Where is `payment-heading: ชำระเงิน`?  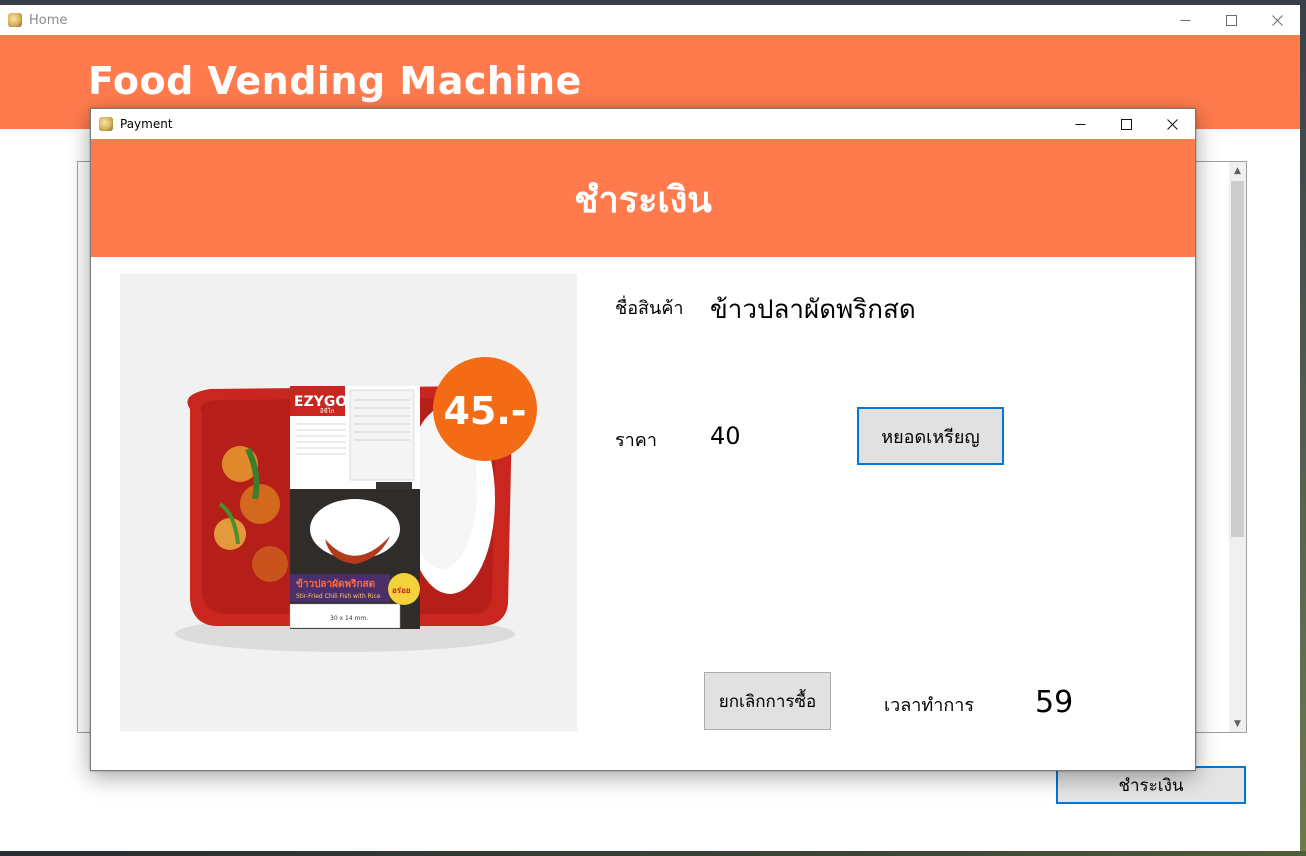
payment-heading: ชำระเงิน is located at coordinates (643, 200).